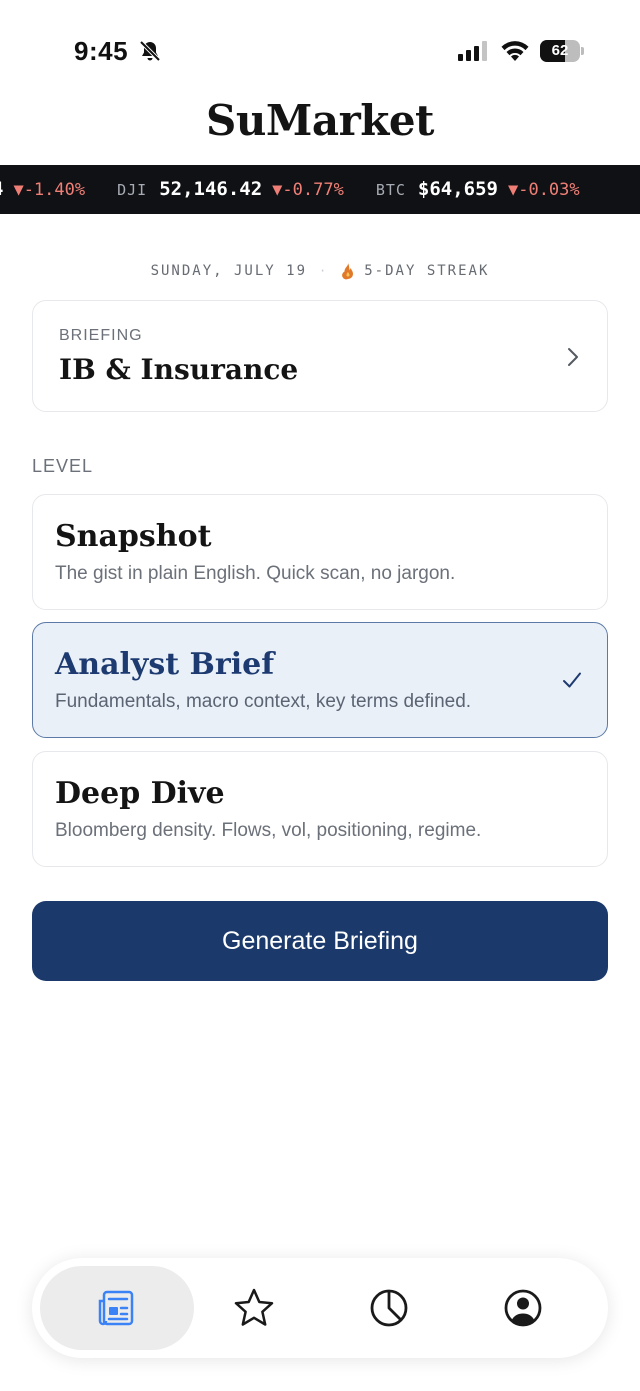 The height and width of the screenshot is (1391, 640). I want to click on ticker-symbol: BTC, so click(390, 189).